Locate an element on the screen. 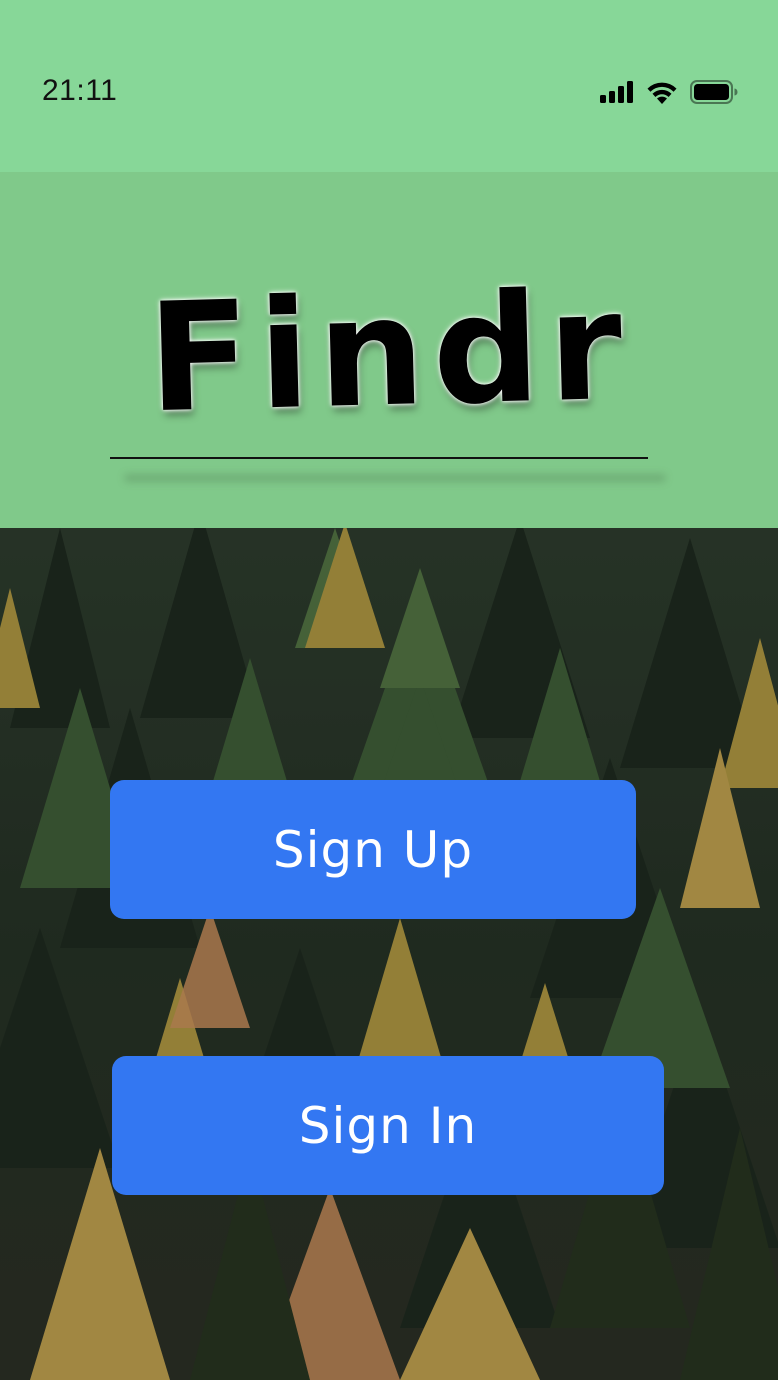 The width and height of the screenshot is (778, 1380). cellular-signal-icon is located at coordinates (617, 92).